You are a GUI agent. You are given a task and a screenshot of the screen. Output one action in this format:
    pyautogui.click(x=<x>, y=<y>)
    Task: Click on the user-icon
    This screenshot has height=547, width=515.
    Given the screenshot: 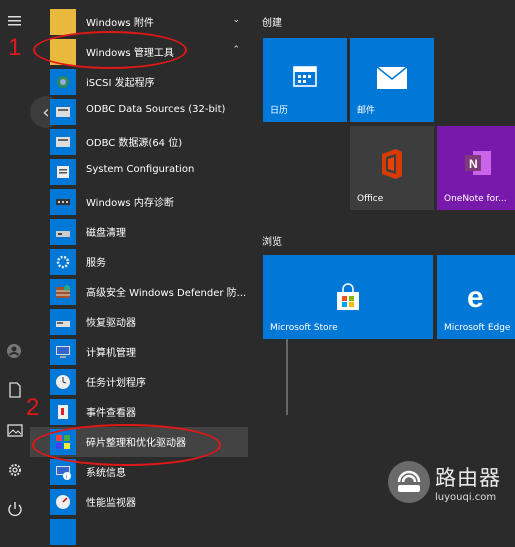 What is the action you would take?
    pyautogui.click(x=15, y=351)
    